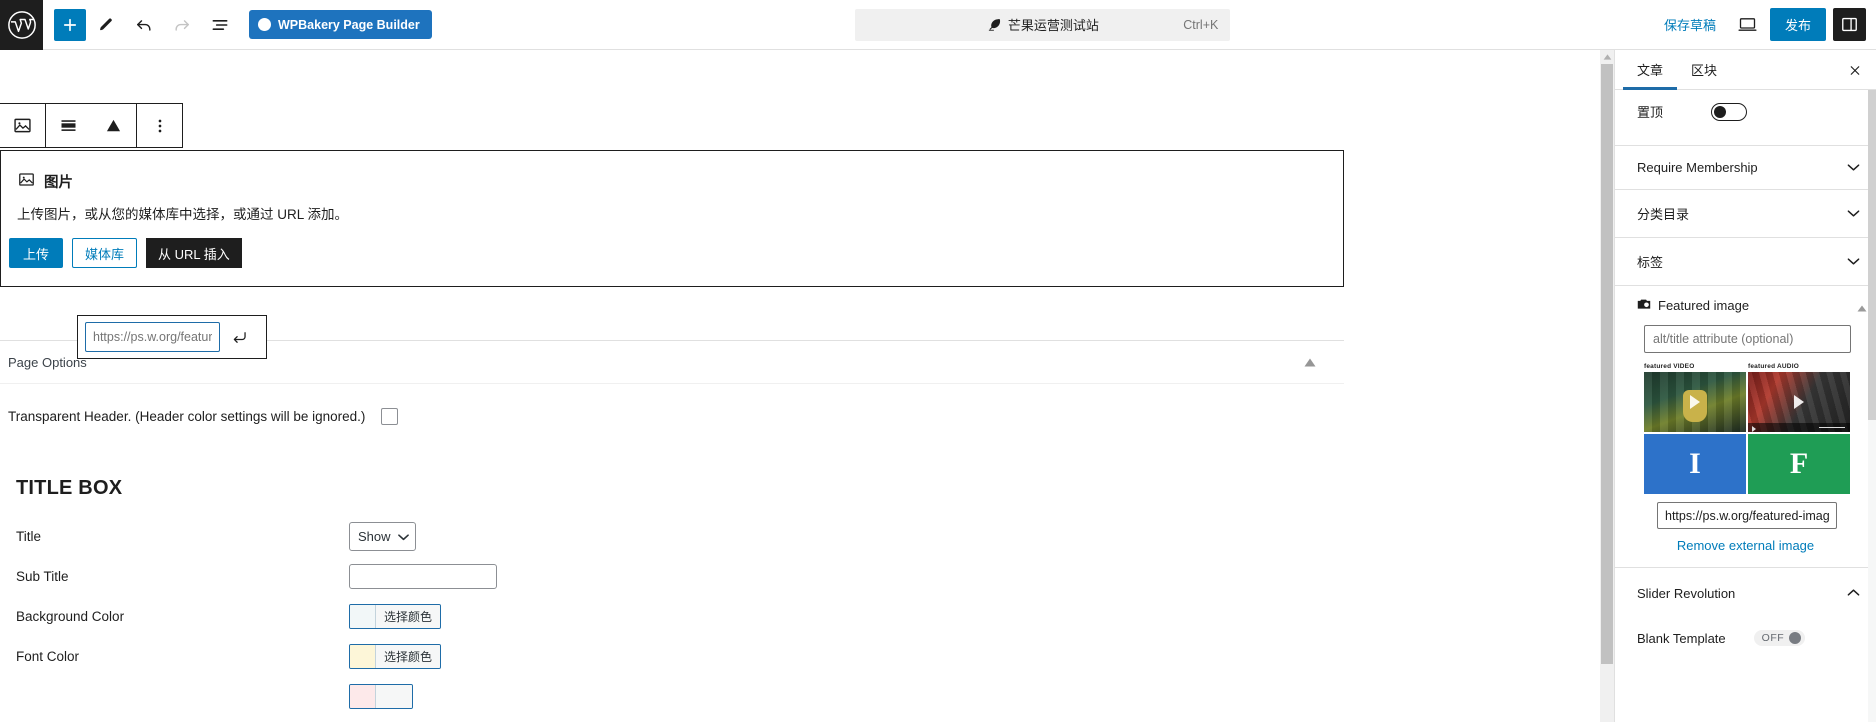  Describe the element at coordinates (1053, 25) in the screenshot. I see `document-title: 芒果运营测试站` at that location.